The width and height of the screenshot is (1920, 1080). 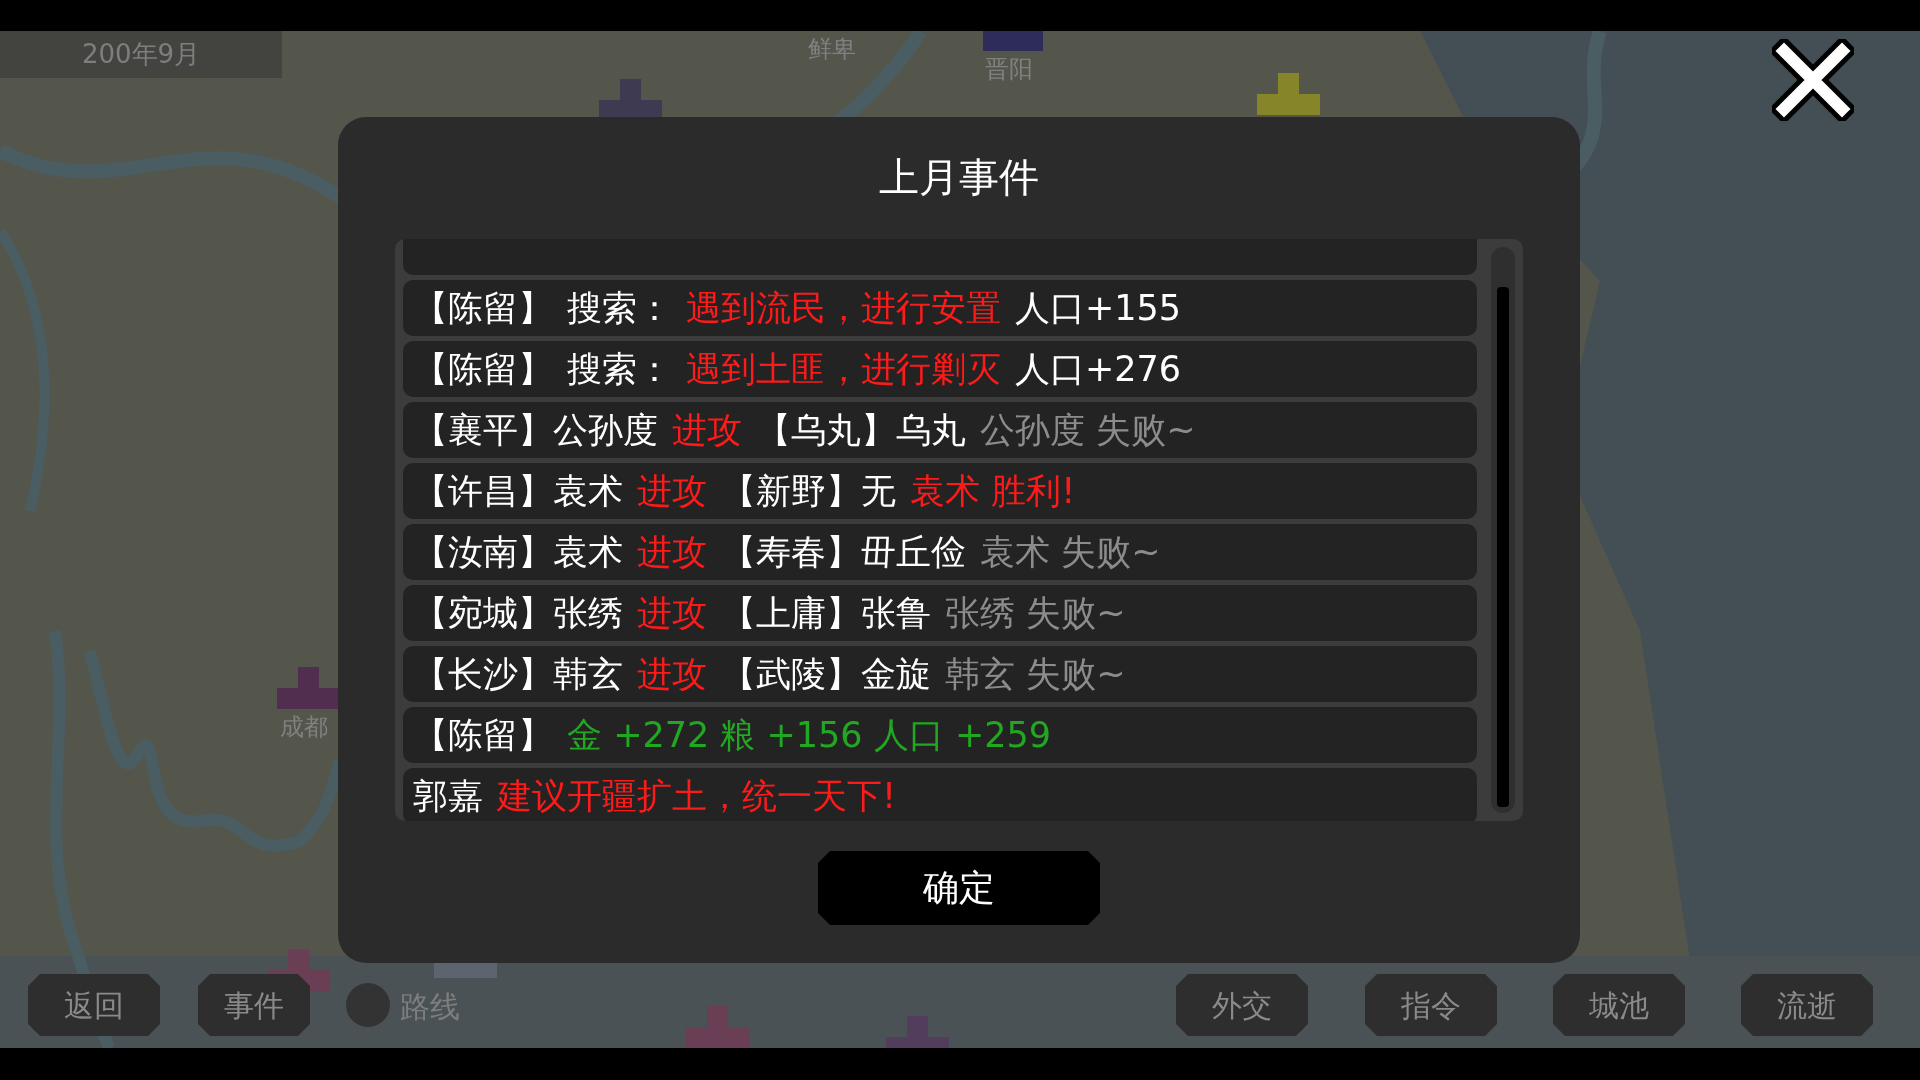 What do you see at coordinates (94, 1005) in the screenshot?
I see `menu-button: 返回` at bounding box center [94, 1005].